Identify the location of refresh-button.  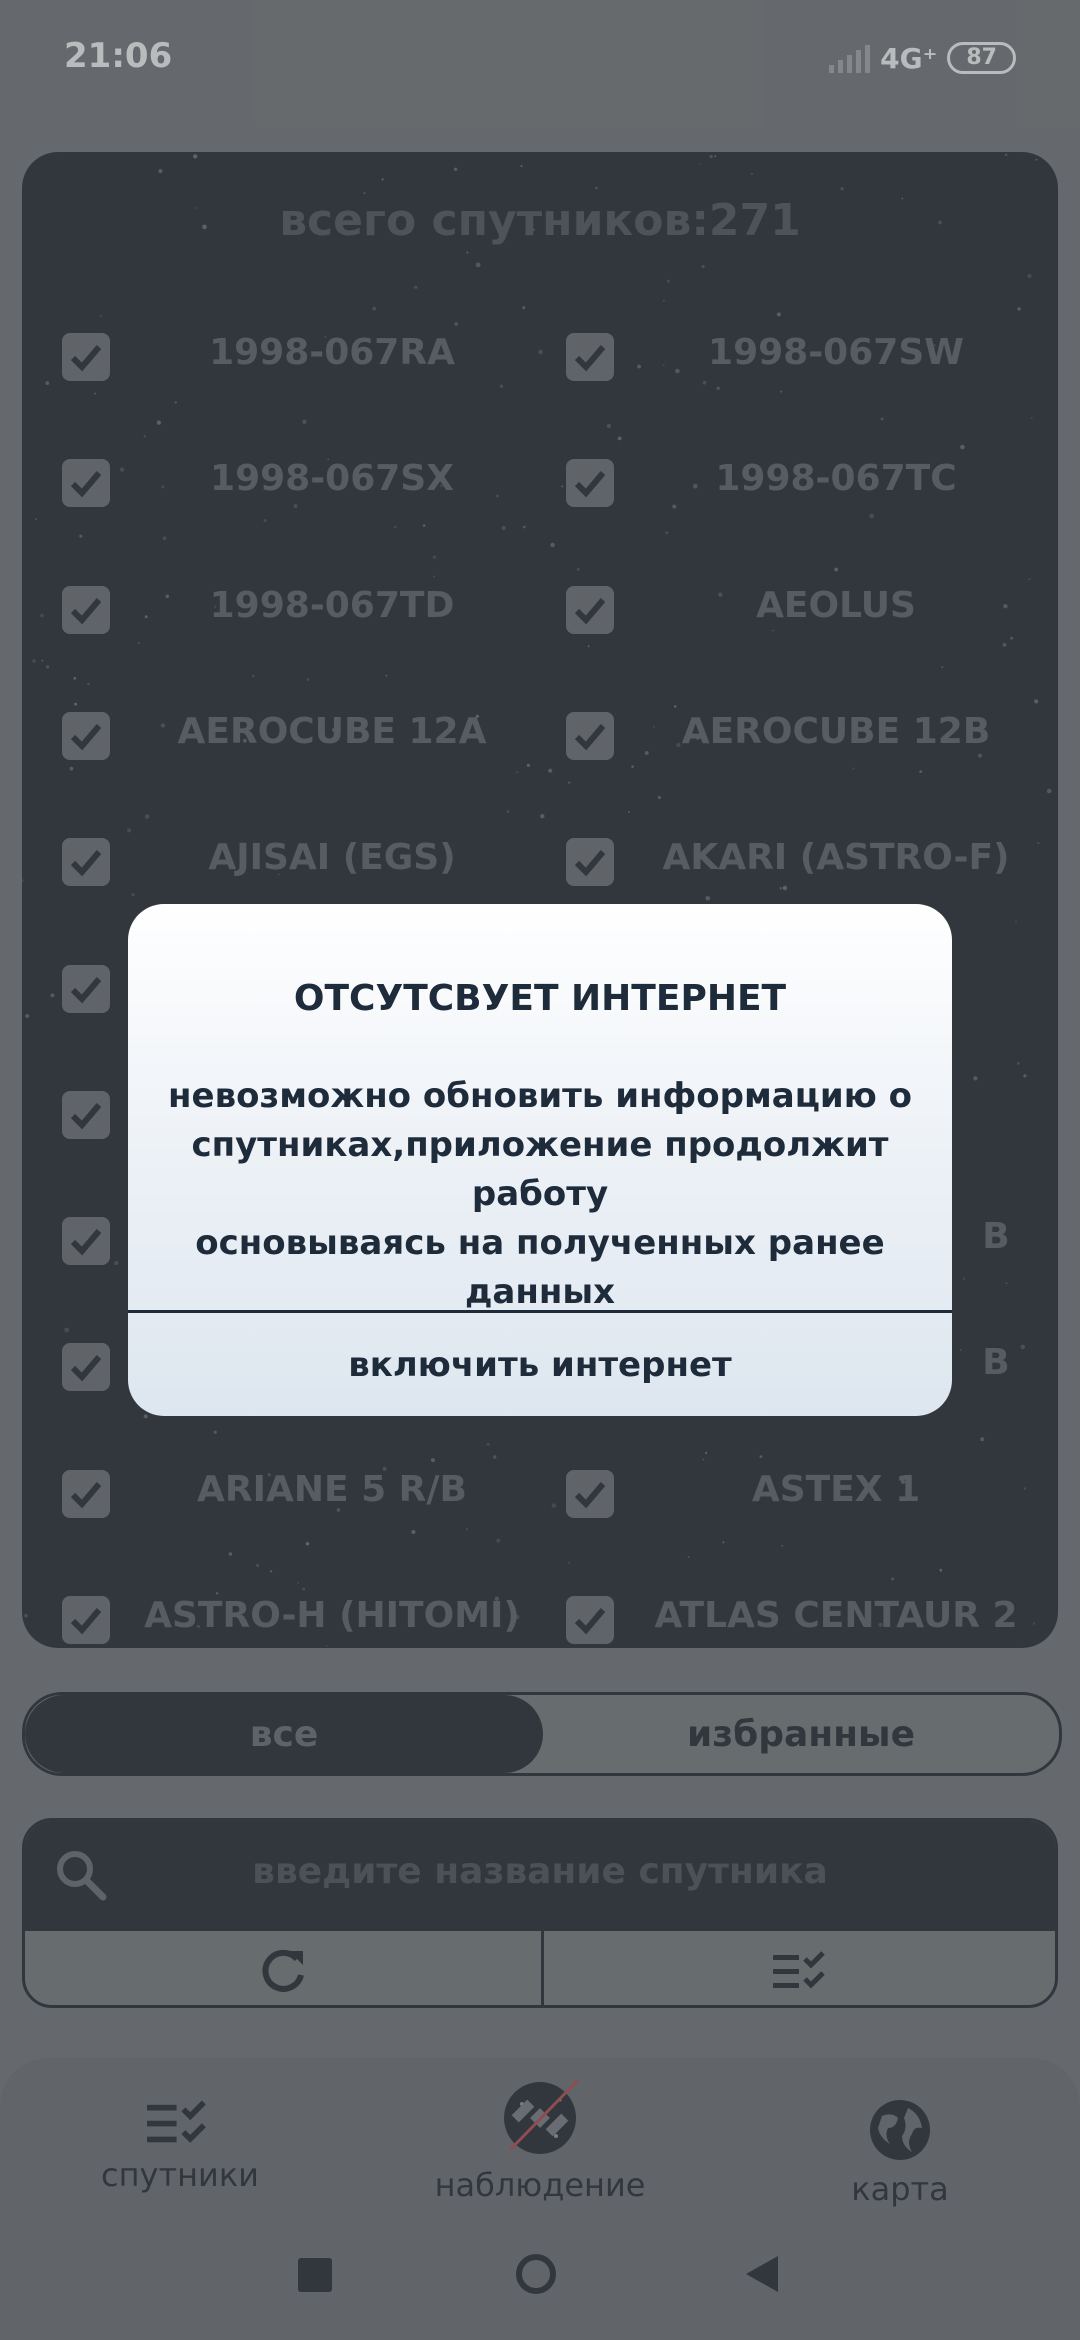
(282, 1968).